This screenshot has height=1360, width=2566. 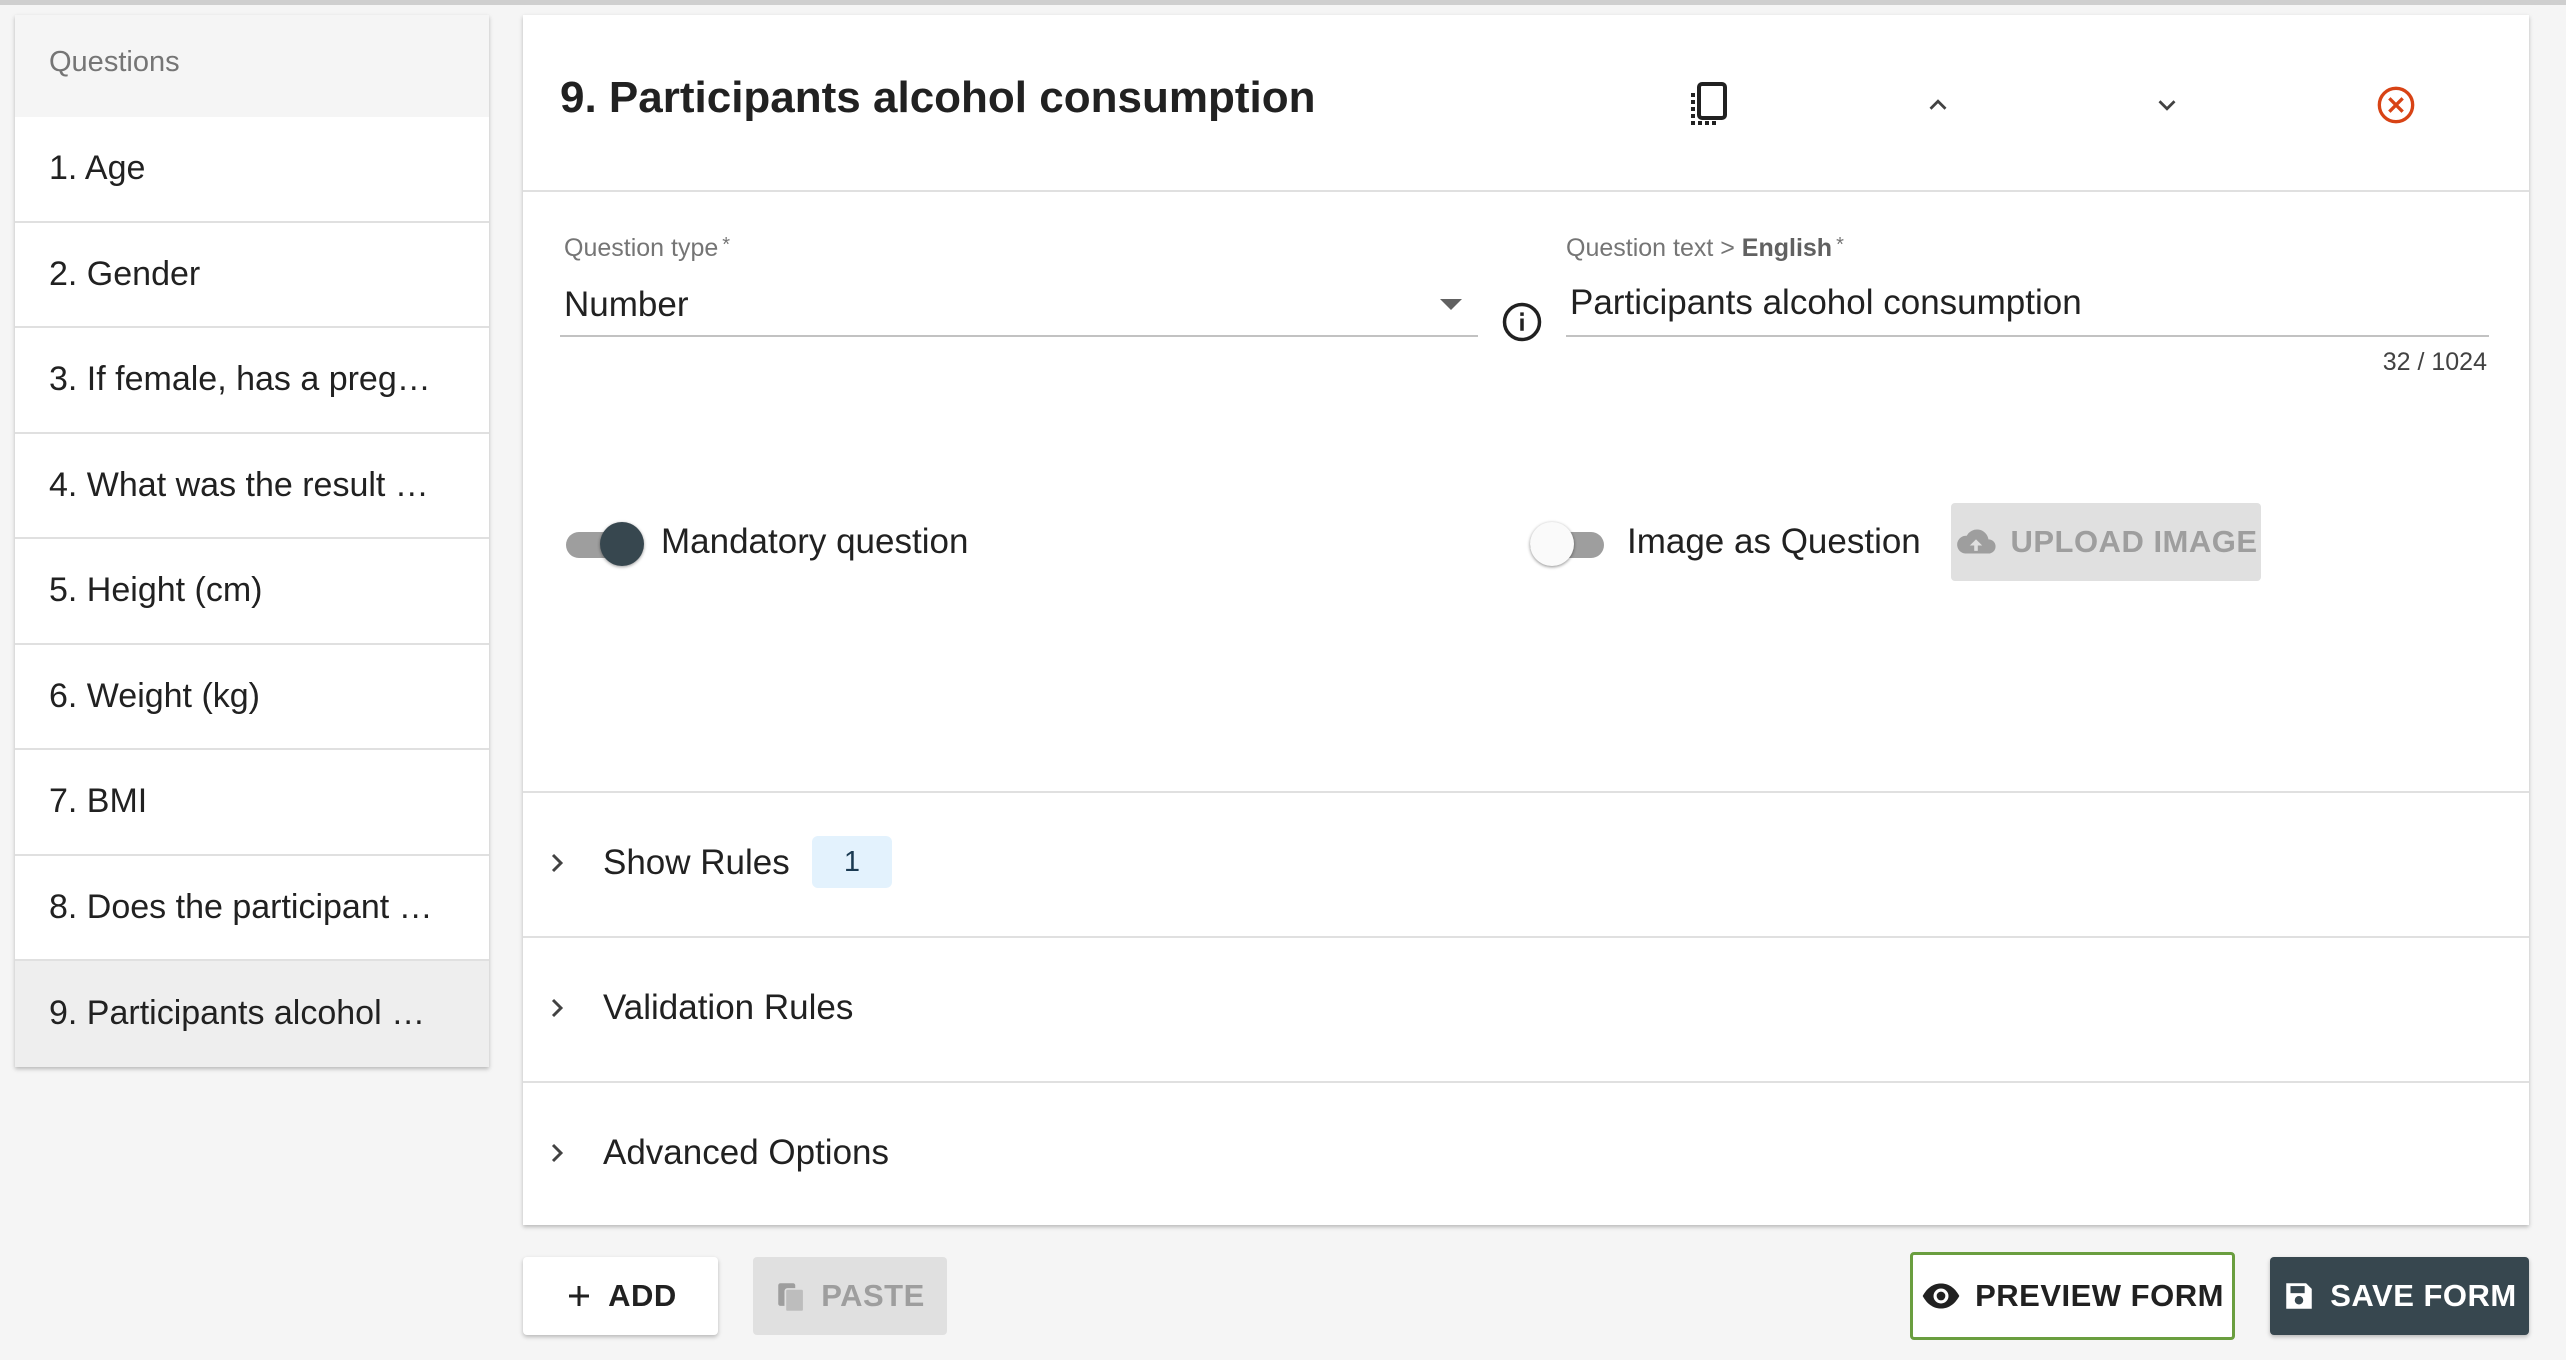 What do you see at coordinates (579, 1296) in the screenshot?
I see `plus-icon` at bounding box center [579, 1296].